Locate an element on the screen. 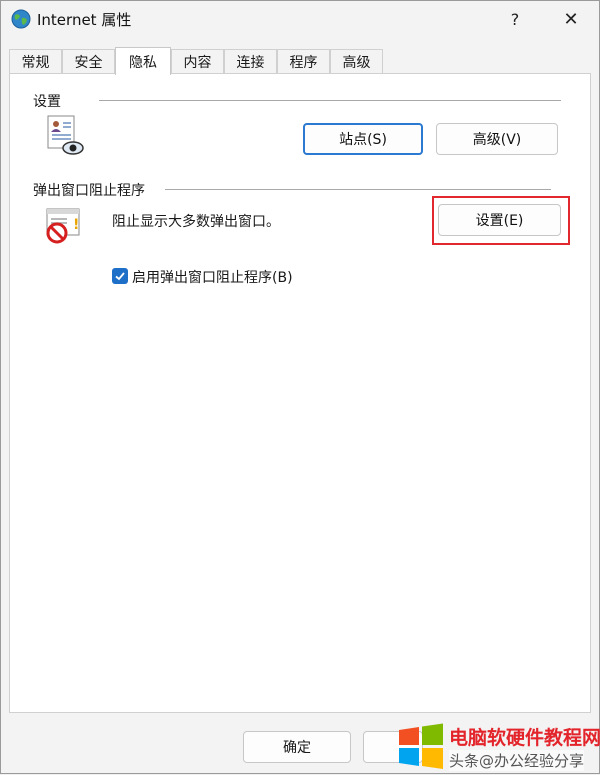 The image size is (600, 775). enable-popup-blocker-label: 启用弹出窗口阻止程序(B) is located at coordinates (212, 277).